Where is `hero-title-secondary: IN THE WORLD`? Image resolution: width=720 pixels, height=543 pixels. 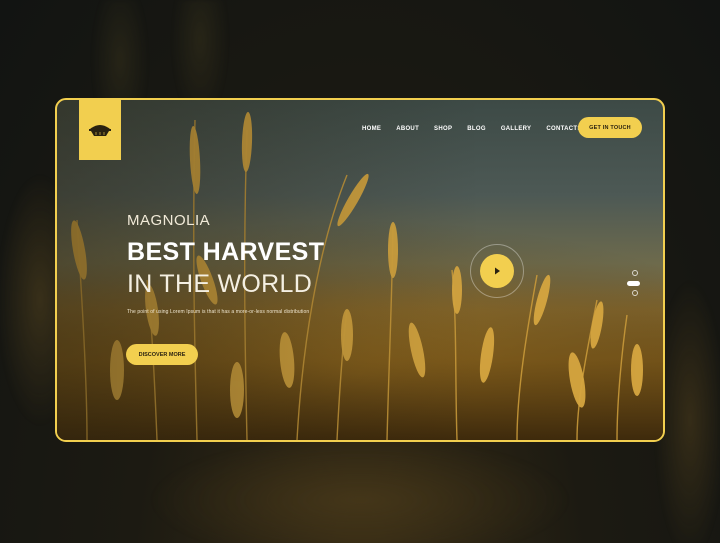 hero-title-secondary: IN THE WORLD is located at coordinates (220, 284).